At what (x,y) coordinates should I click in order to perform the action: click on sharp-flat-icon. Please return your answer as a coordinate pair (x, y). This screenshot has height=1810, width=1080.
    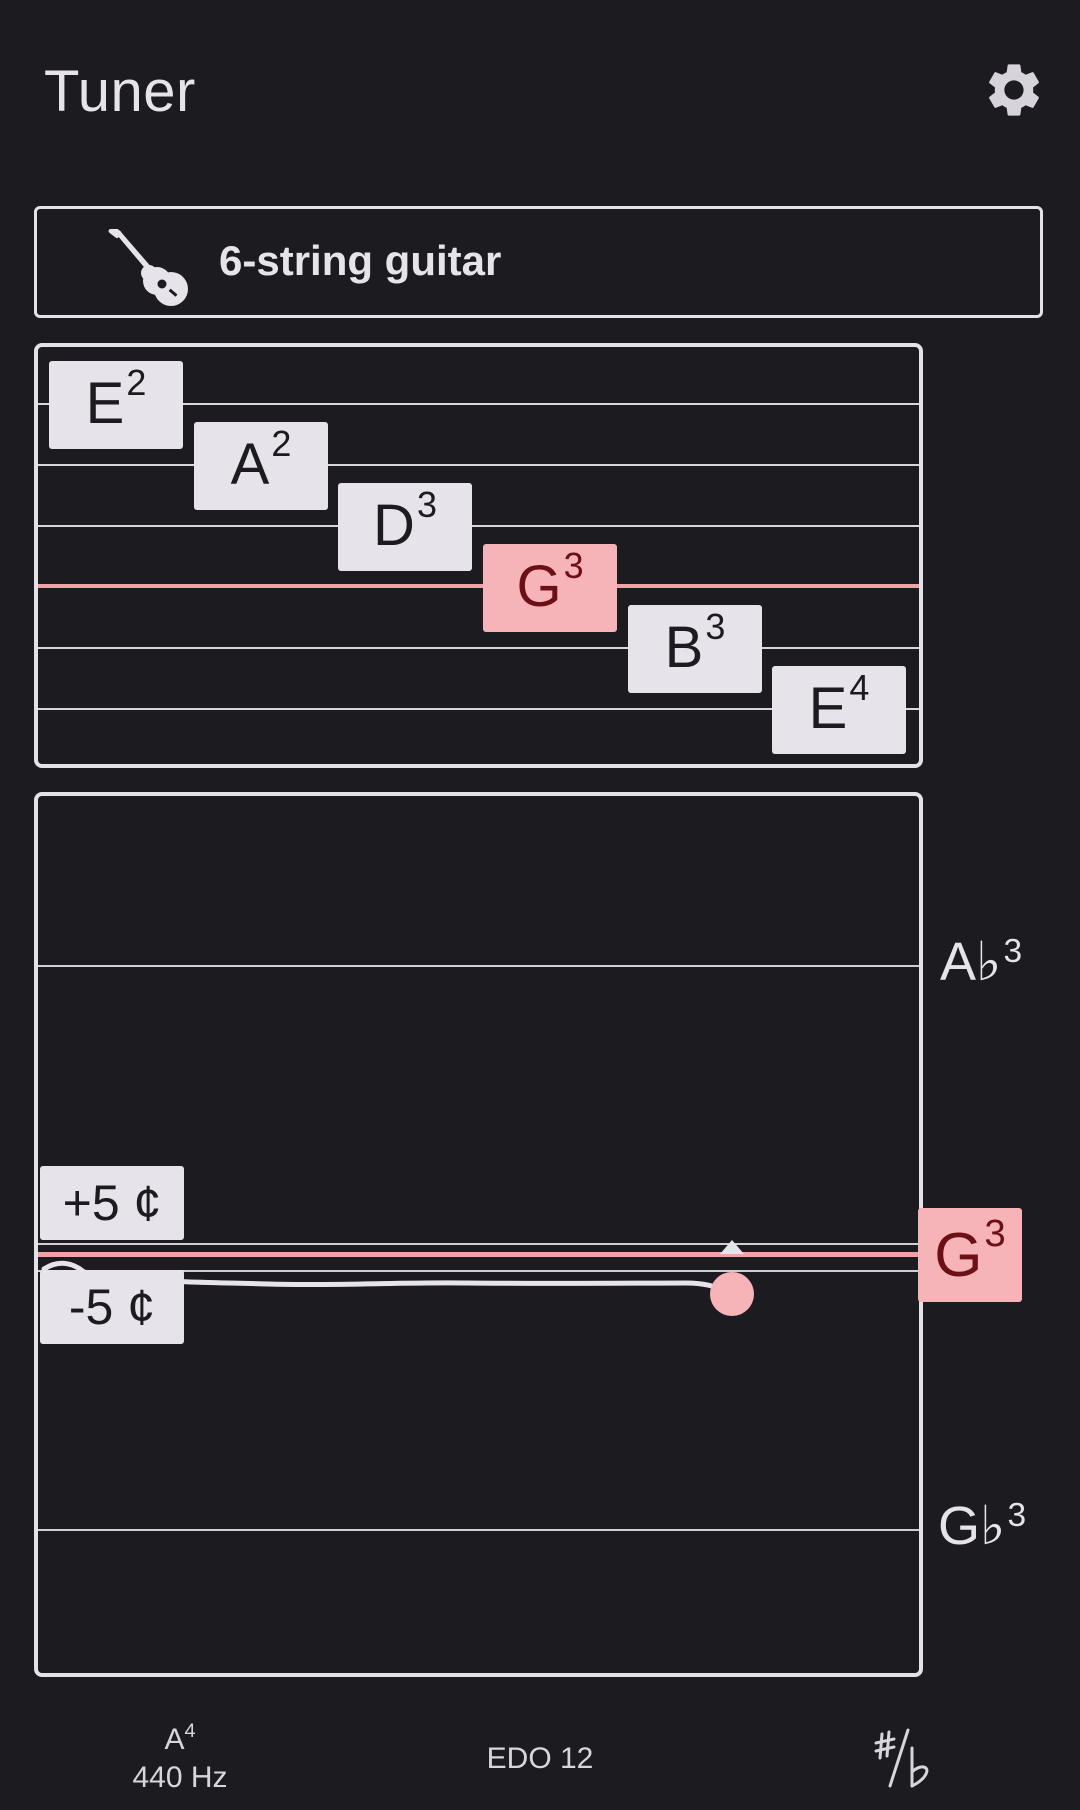
    Looking at the image, I should click on (901, 1758).